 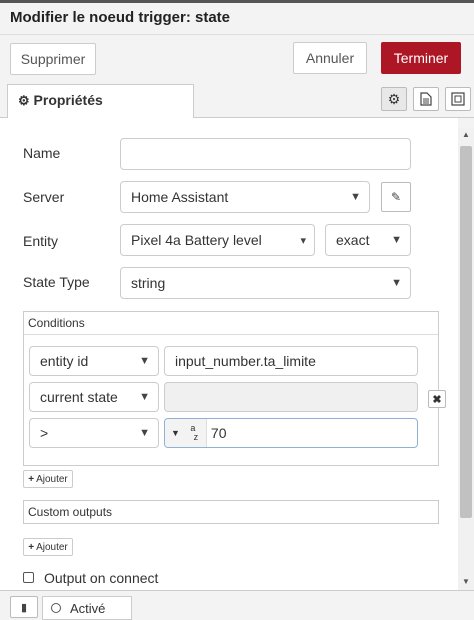 What do you see at coordinates (56, 282) in the screenshot?
I see `state-type-label: State Type` at bounding box center [56, 282].